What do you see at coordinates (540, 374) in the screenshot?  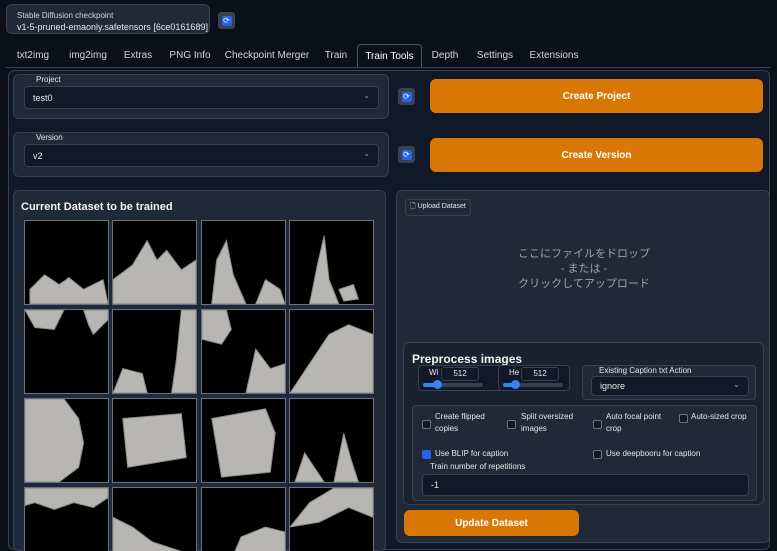 I see `height-input: 512` at bounding box center [540, 374].